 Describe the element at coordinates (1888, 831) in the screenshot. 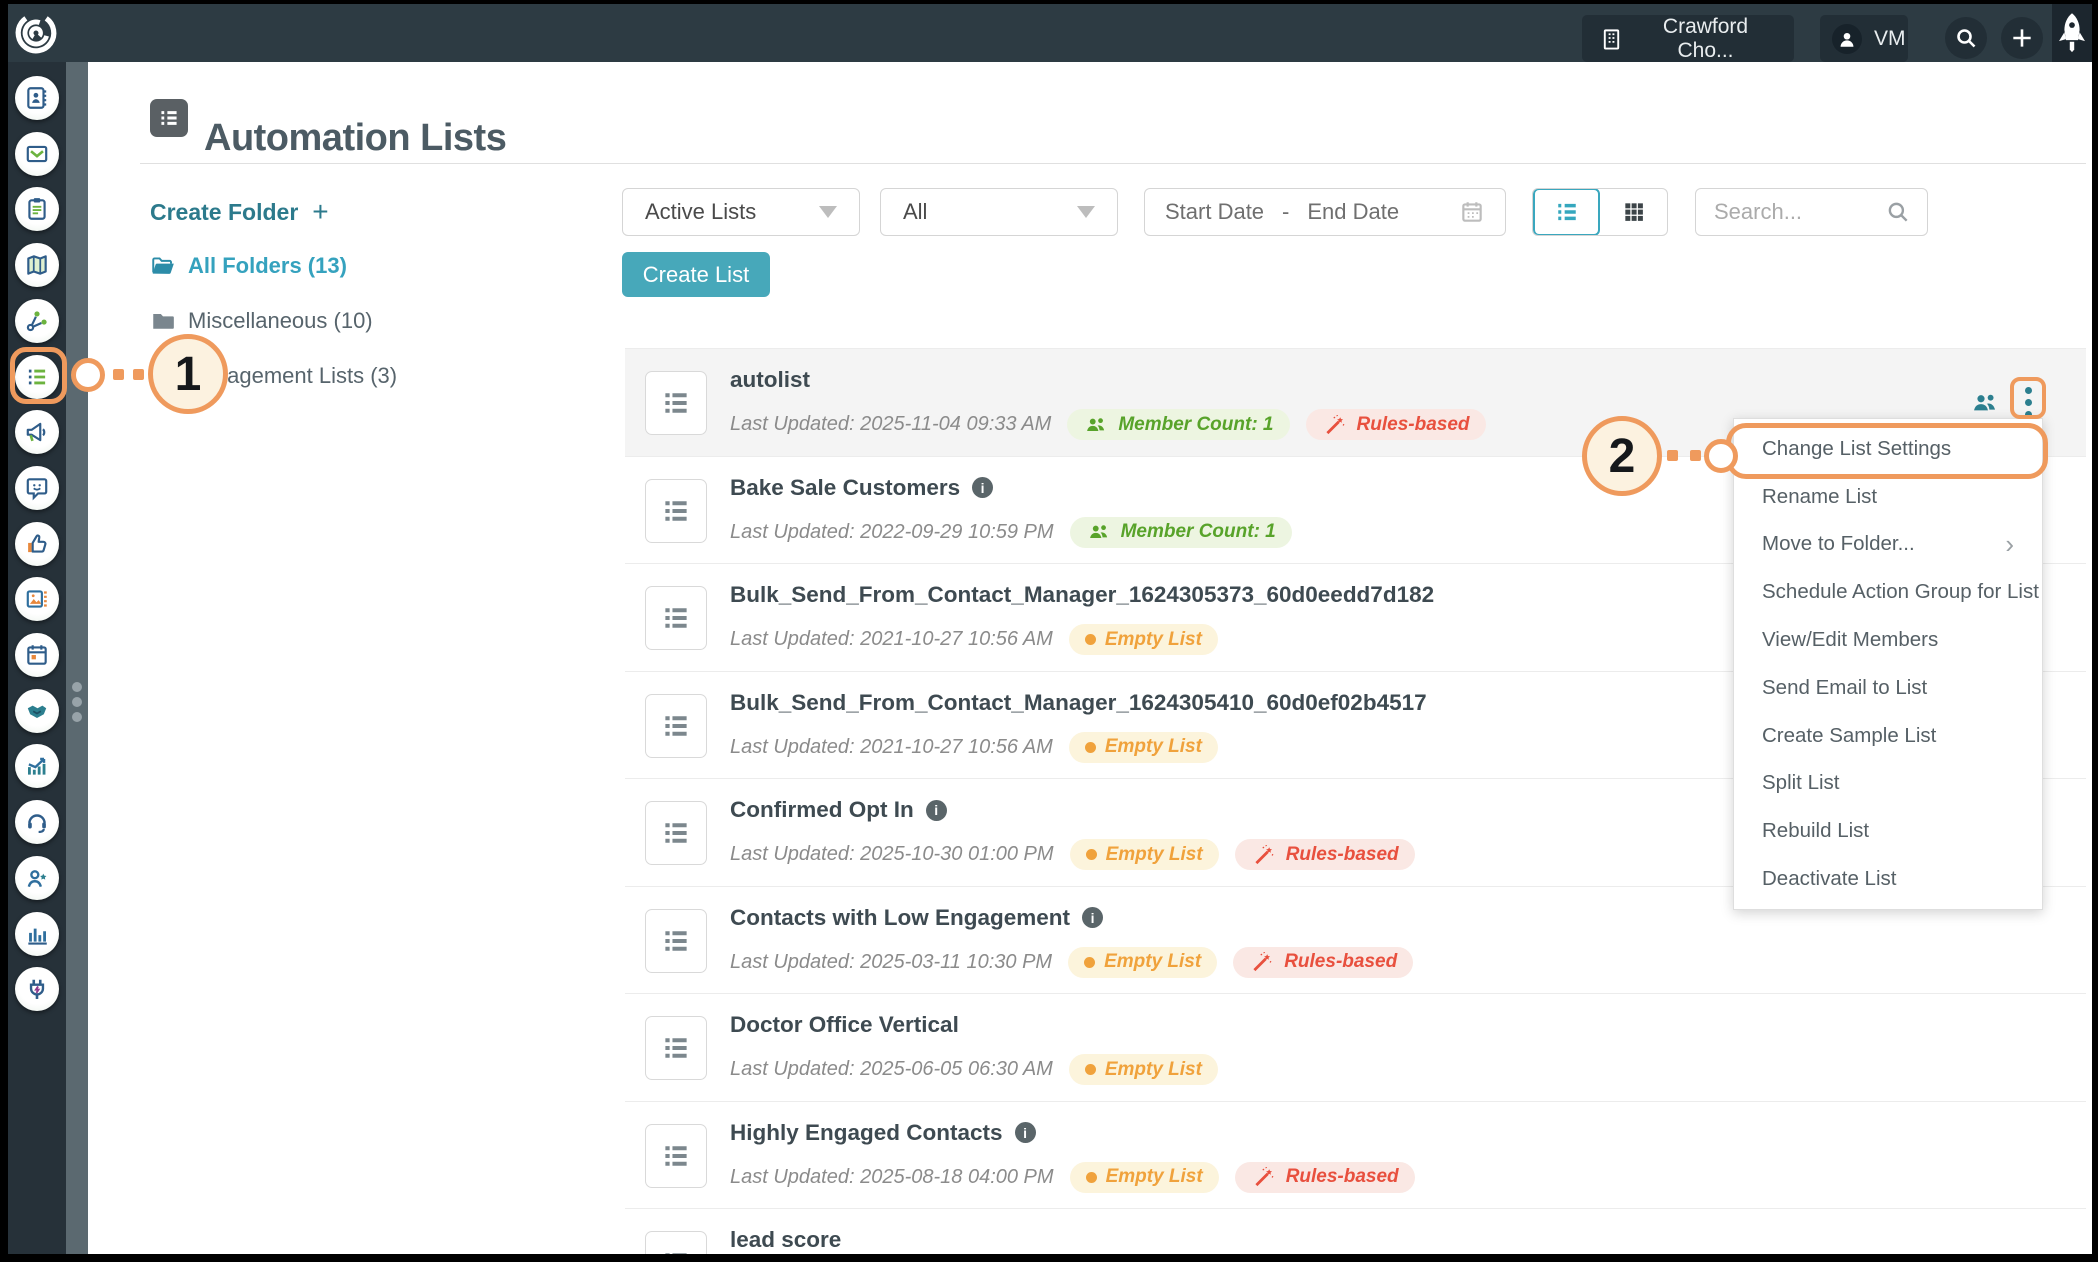

I see `menu-item-rebuild-list: Rebuild List` at that location.